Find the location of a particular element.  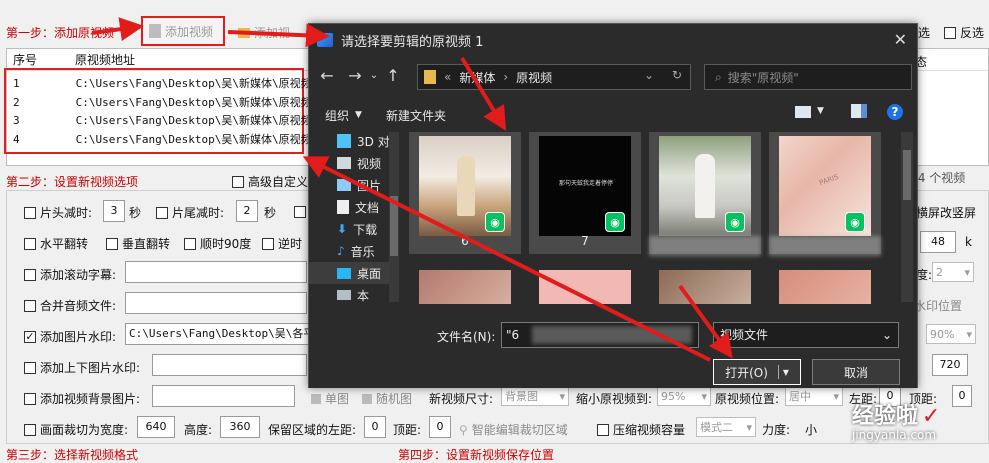

watermark-url: jingyanla.com is located at coordinates (894, 435).